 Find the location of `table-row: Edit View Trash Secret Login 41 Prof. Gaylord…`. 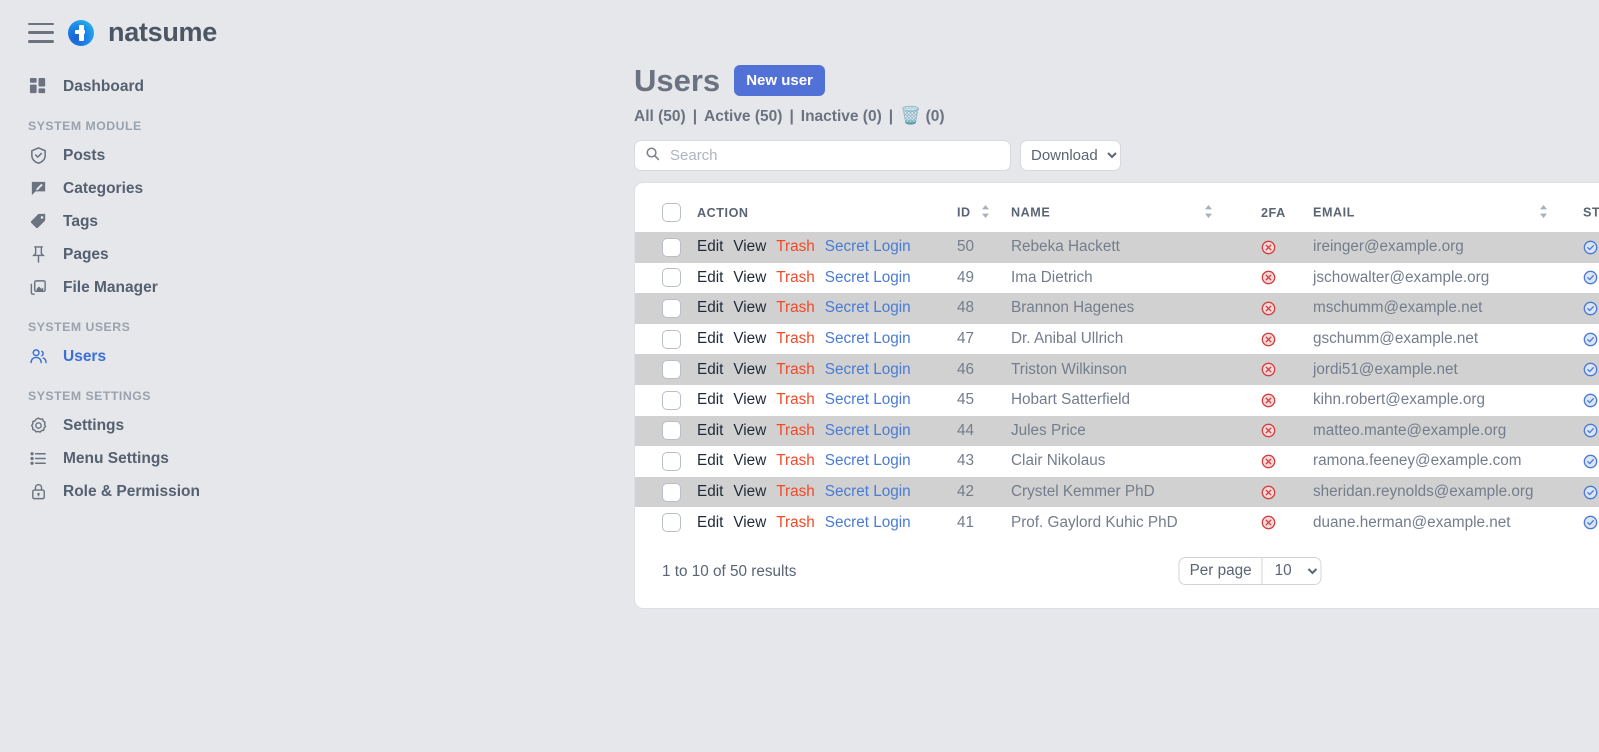

table-row: Edit View Trash Secret Login 41 Prof. Gaylord… is located at coordinates (1117, 522).